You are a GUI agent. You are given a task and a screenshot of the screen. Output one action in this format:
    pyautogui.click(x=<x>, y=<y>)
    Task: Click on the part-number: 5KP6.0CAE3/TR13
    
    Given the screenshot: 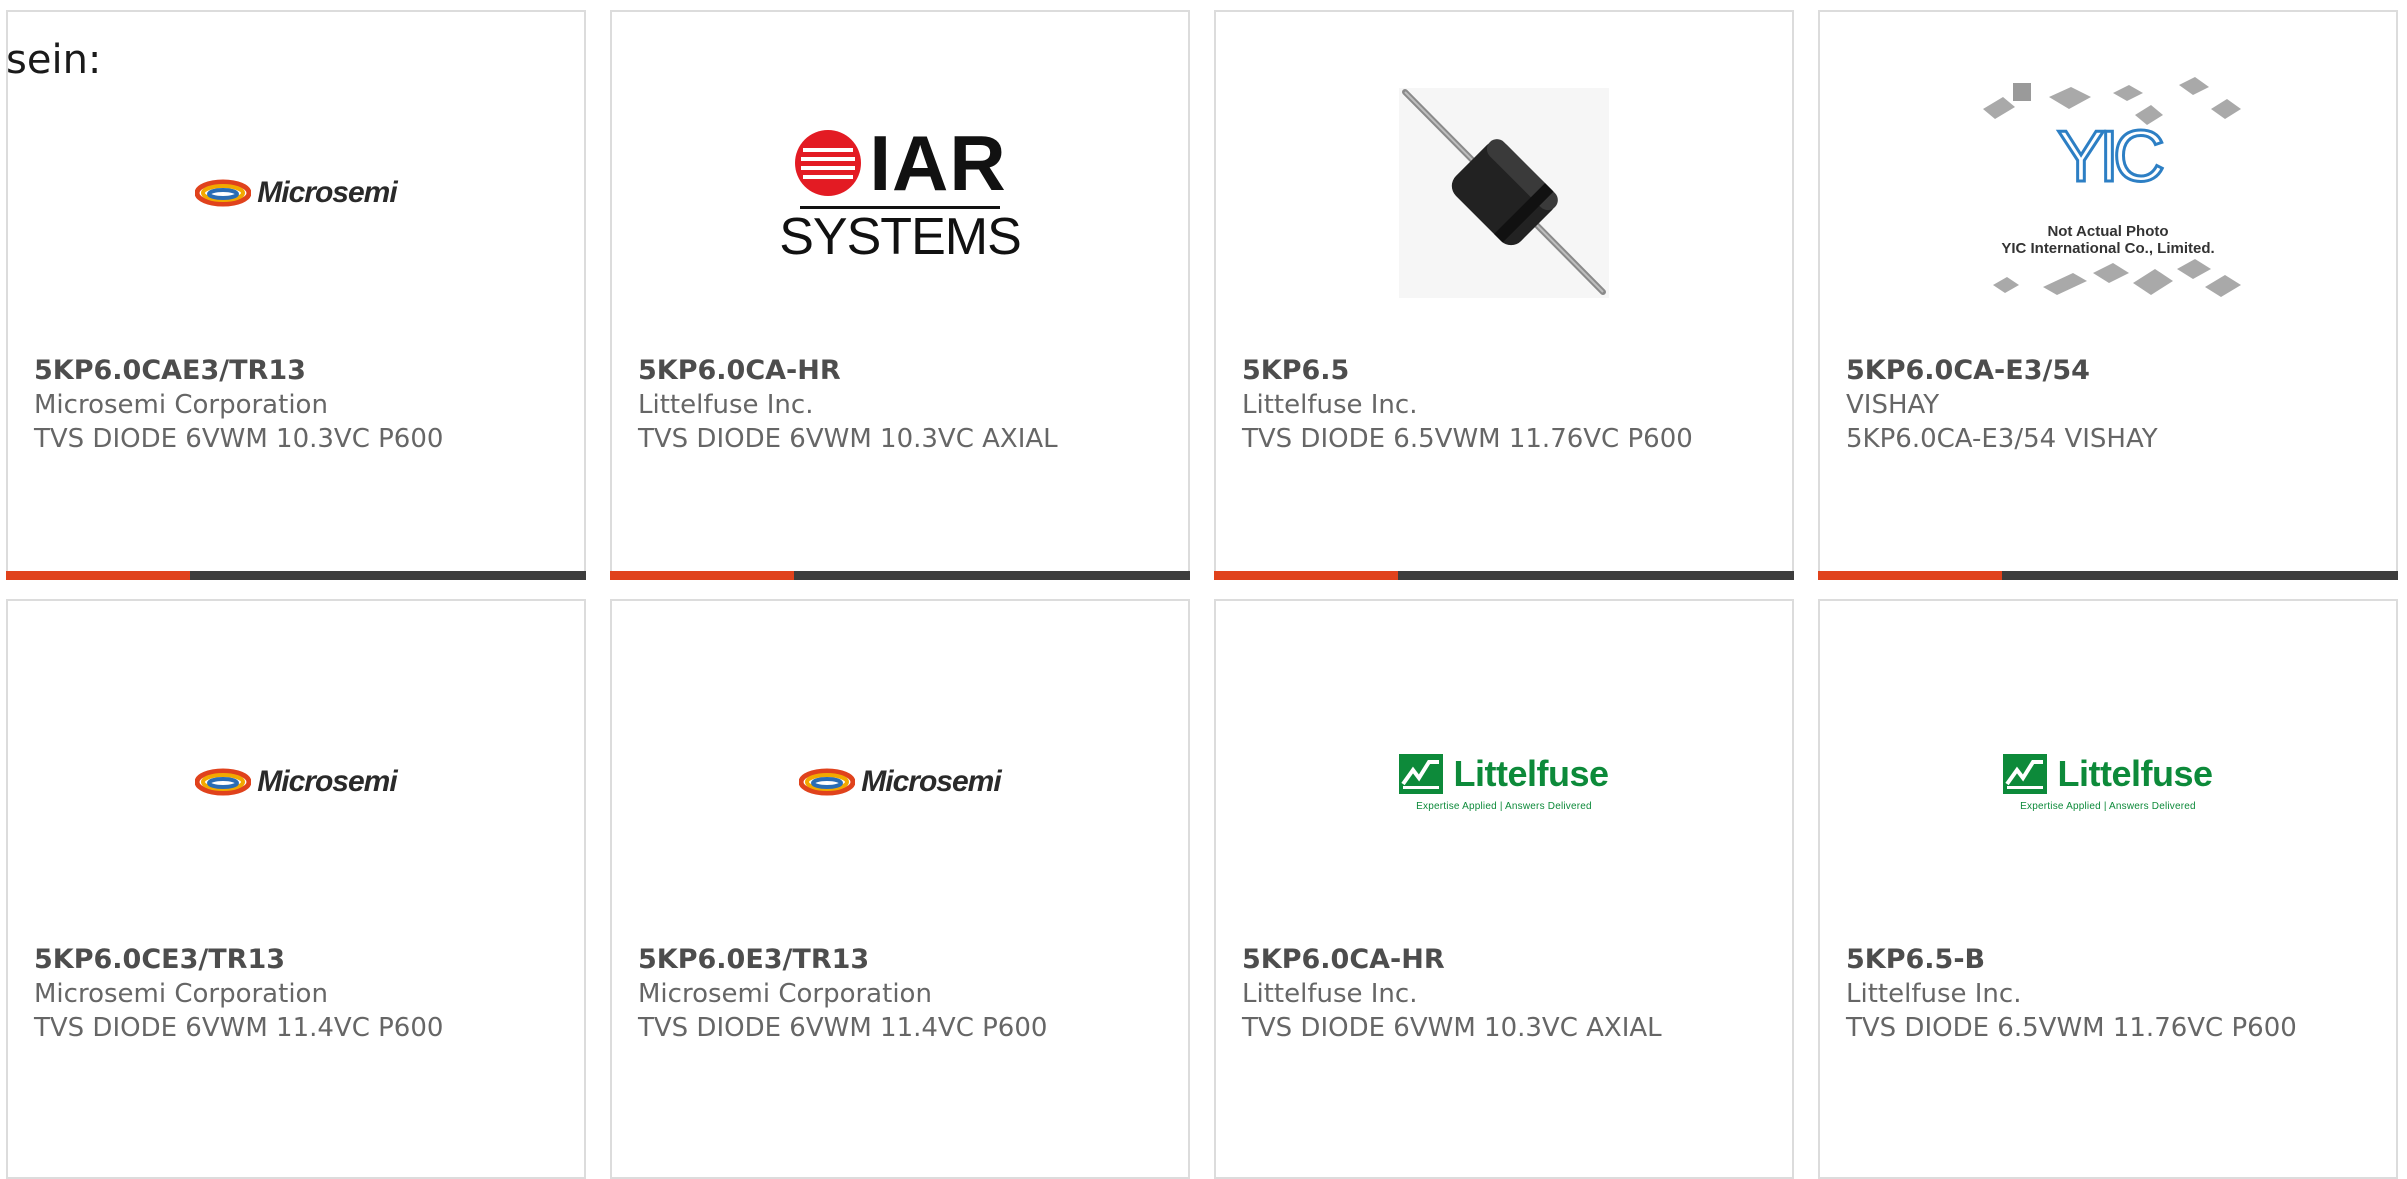 What is the action you would take?
    pyautogui.click(x=289, y=371)
    